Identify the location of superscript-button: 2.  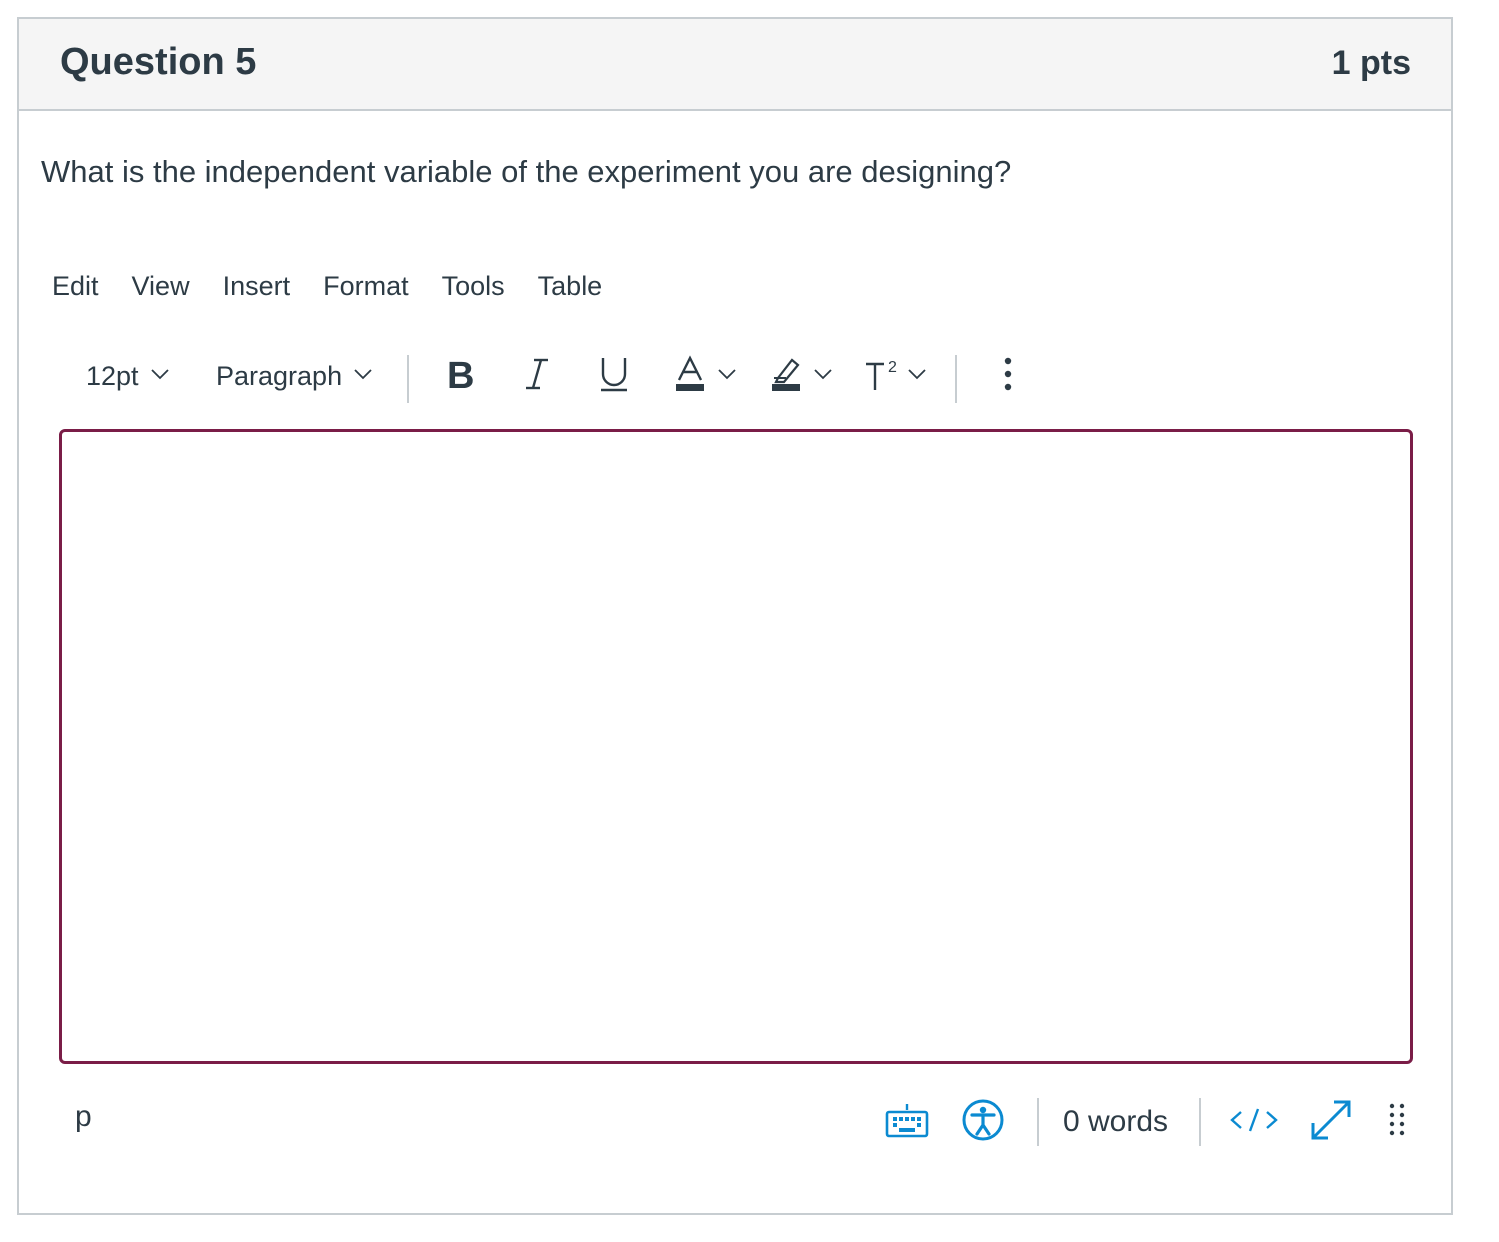
(895, 376).